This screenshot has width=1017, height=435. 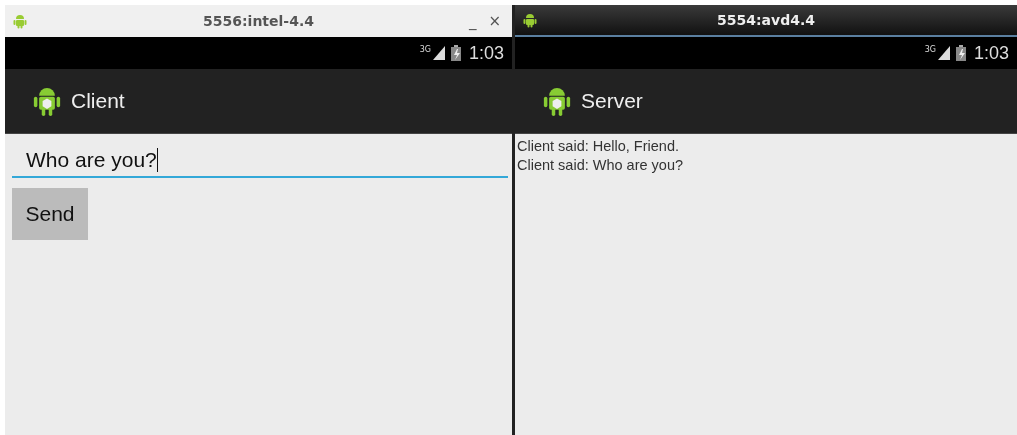 What do you see at coordinates (50, 214) in the screenshot?
I see `send-button: Send` at bounding box center [50, 214].